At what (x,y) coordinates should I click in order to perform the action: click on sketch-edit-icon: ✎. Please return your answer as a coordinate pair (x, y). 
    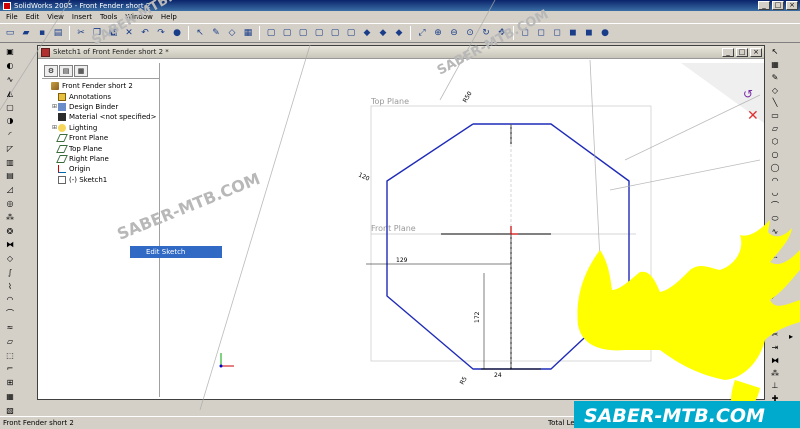
    Looking at the image, I should click on (775, 77).